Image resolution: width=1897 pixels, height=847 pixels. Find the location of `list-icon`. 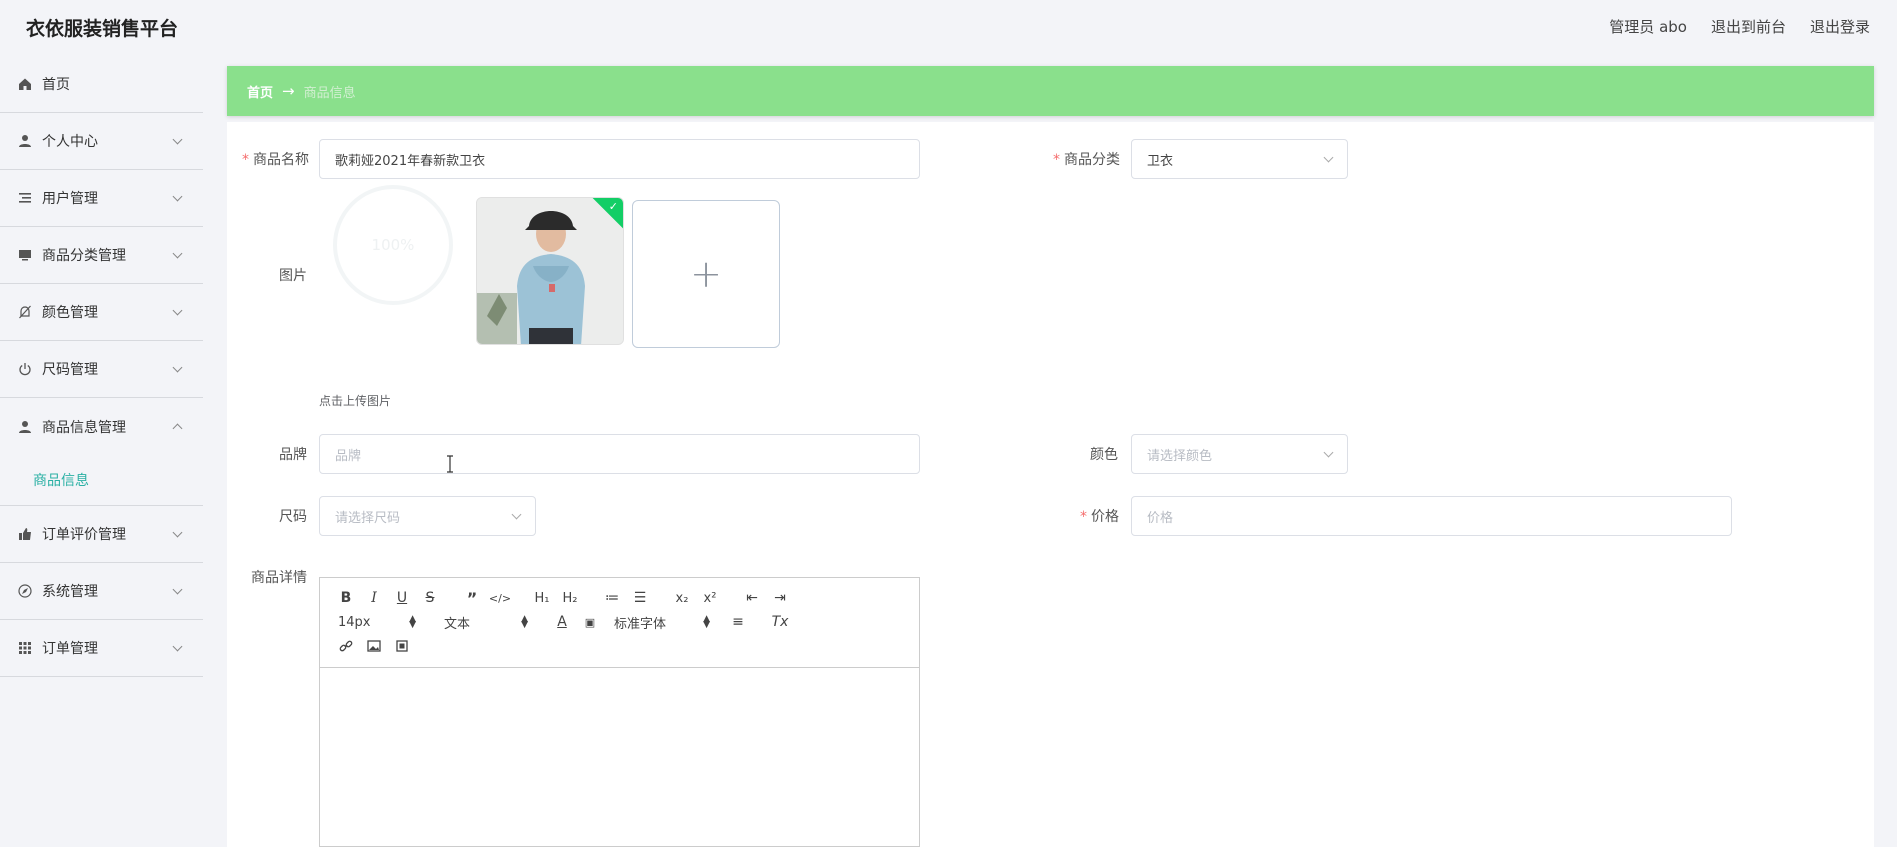

list-icon is located at coordinates (25, 198).